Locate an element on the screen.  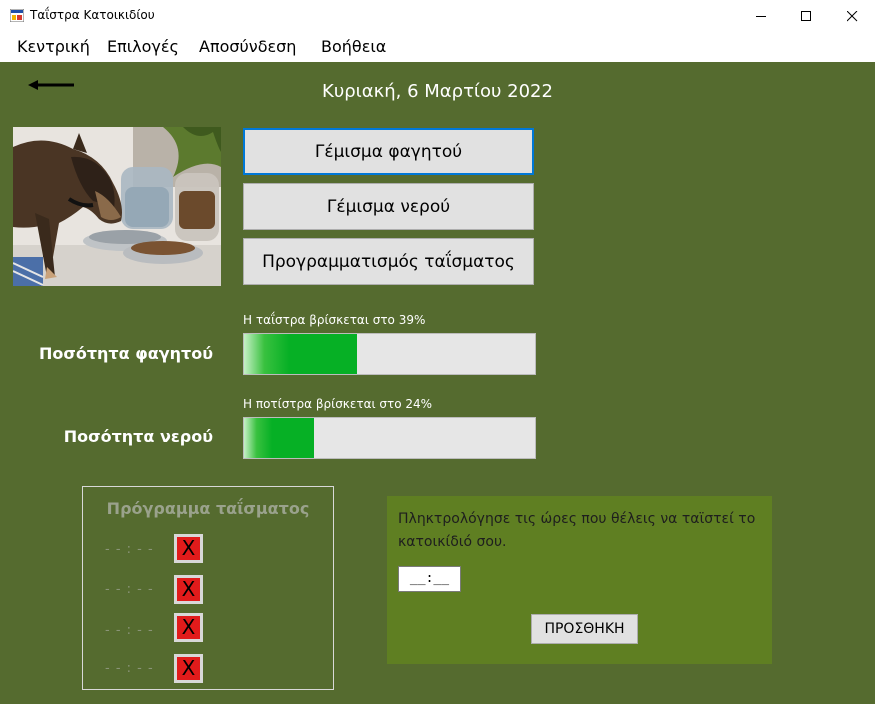
schedule-title: Πρόγραμμα ταΐσματος is located at coordinates (208, 508).